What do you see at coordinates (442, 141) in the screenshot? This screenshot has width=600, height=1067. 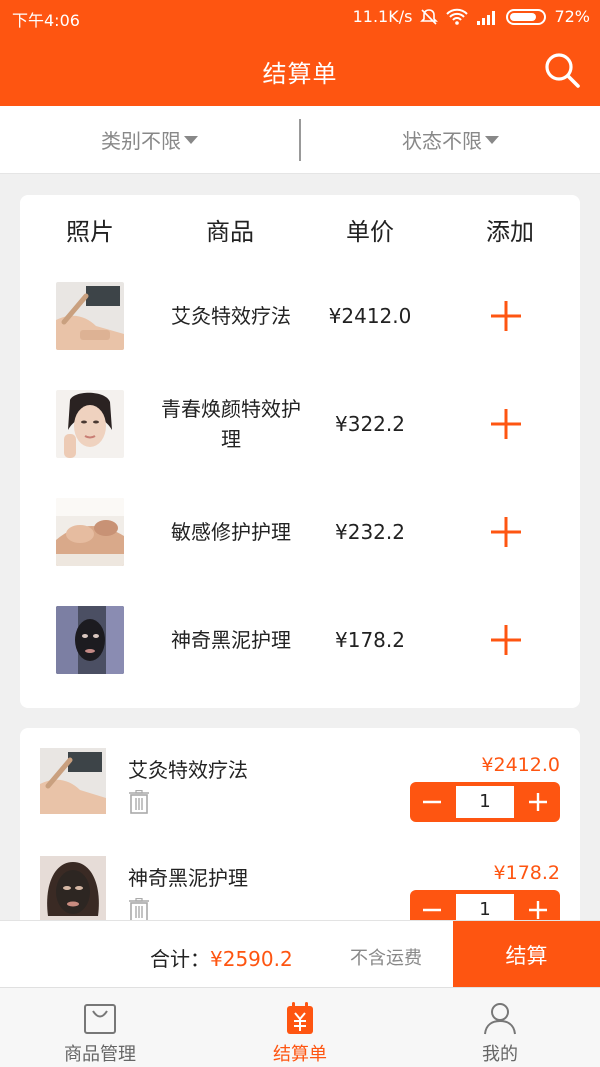 I see `status-filter-label: 状态不限` at bounding box center [442, 141].